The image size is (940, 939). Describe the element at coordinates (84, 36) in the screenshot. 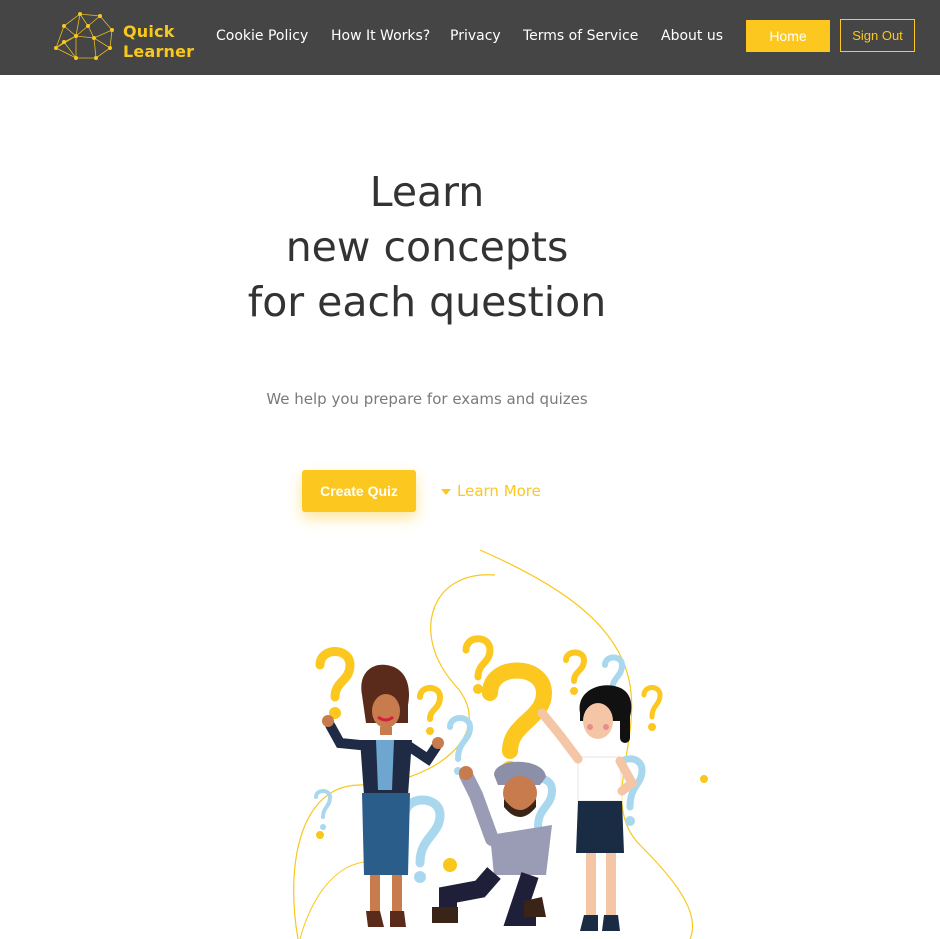

I see `brain-network-icon` at that location.